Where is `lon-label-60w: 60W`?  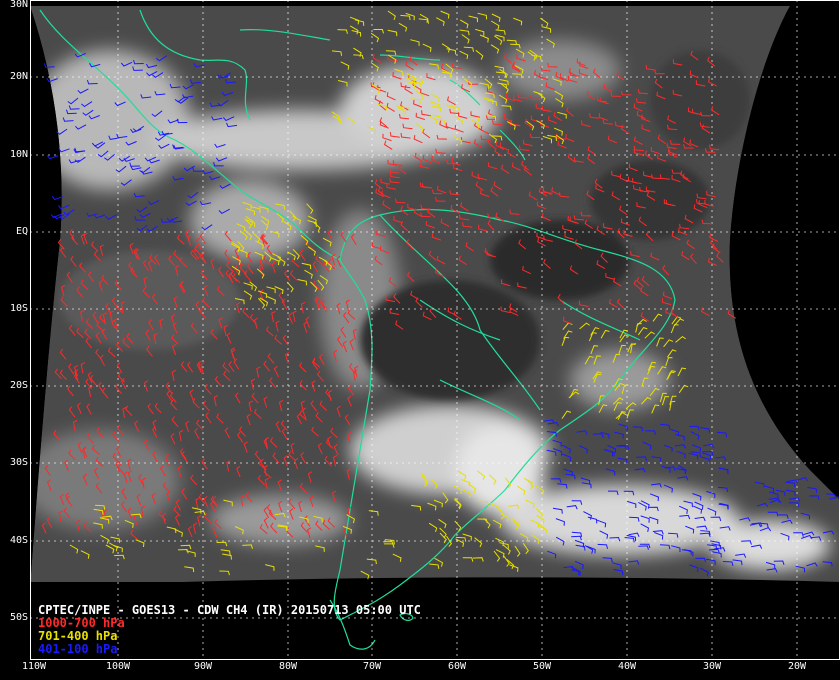
lon-label-60w: 60W is located at coordinates (457, 666).